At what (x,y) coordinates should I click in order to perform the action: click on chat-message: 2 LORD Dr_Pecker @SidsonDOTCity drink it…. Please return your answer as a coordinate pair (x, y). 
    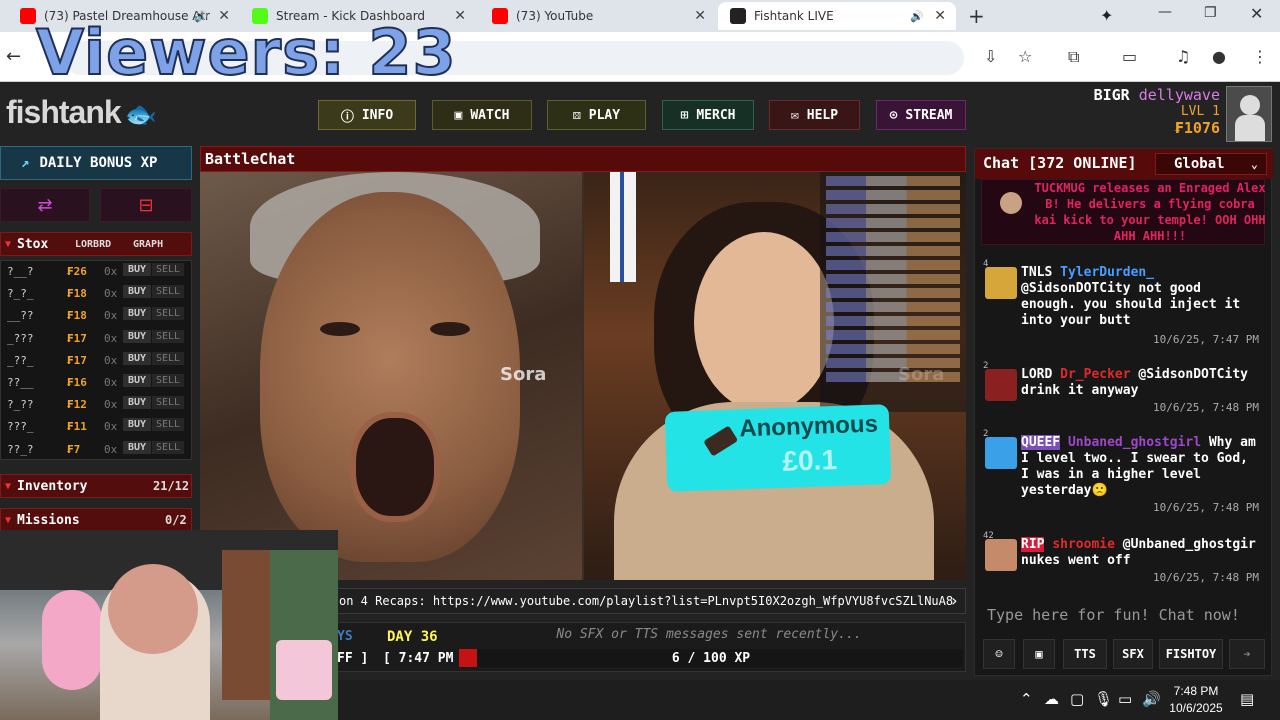
    Looking at the image, I should click on (1124, 394).